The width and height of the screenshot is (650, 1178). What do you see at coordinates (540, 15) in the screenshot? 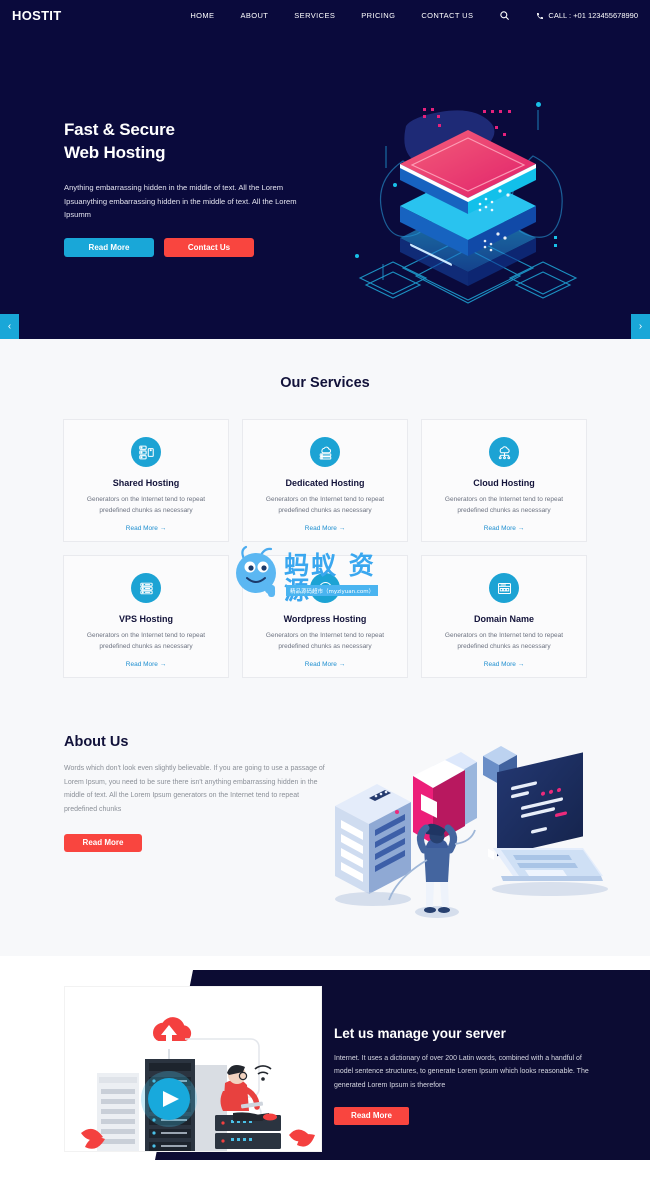
I see `phone-icon` at bounding box center [540, 15].